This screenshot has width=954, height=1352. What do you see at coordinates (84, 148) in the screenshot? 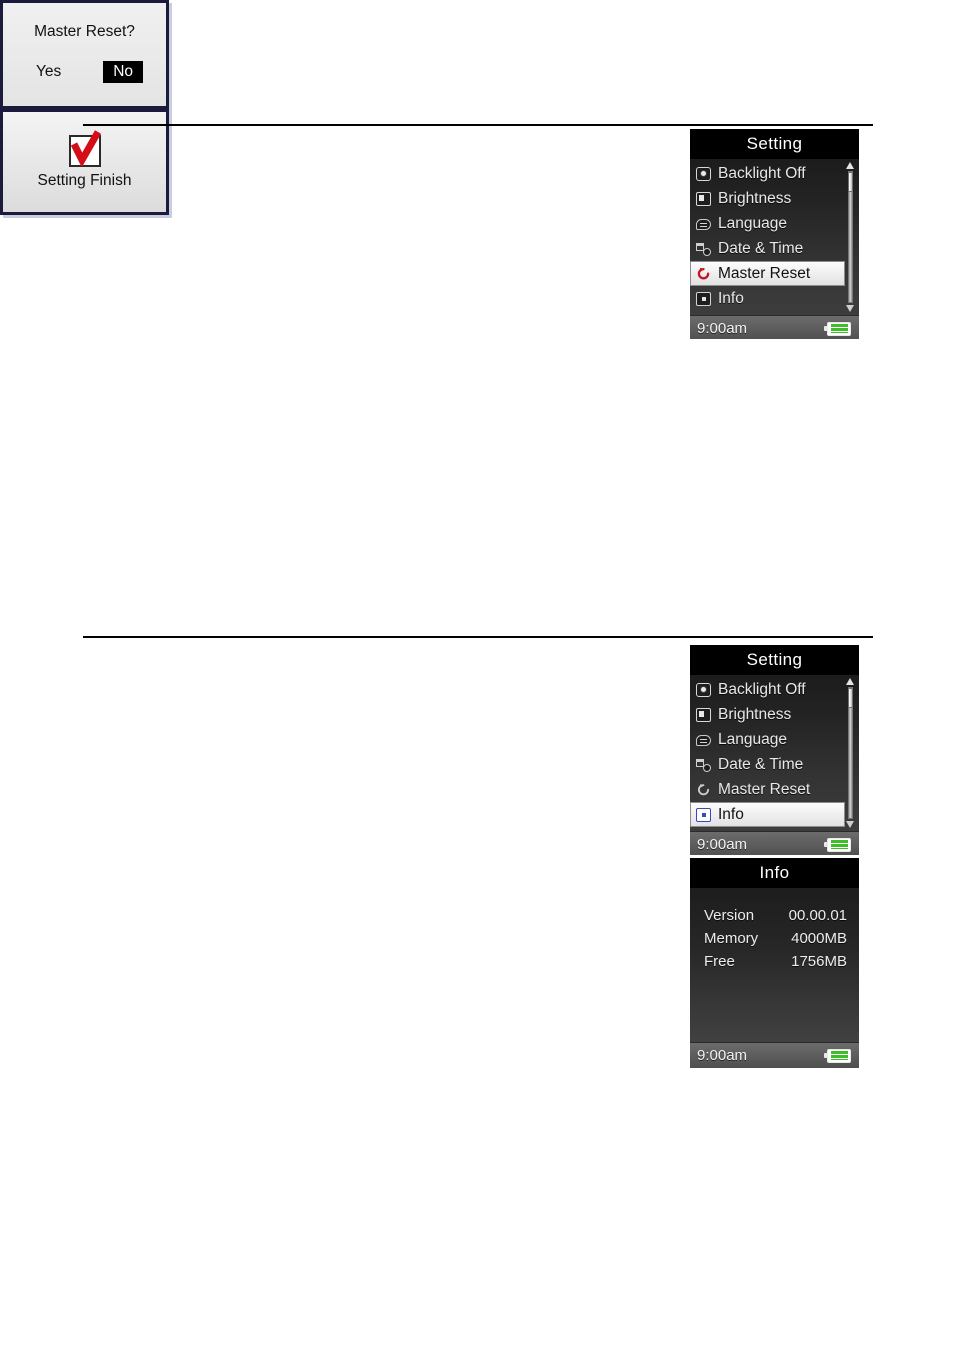
I see `red-check-icon` at bounding box center [84, 148].